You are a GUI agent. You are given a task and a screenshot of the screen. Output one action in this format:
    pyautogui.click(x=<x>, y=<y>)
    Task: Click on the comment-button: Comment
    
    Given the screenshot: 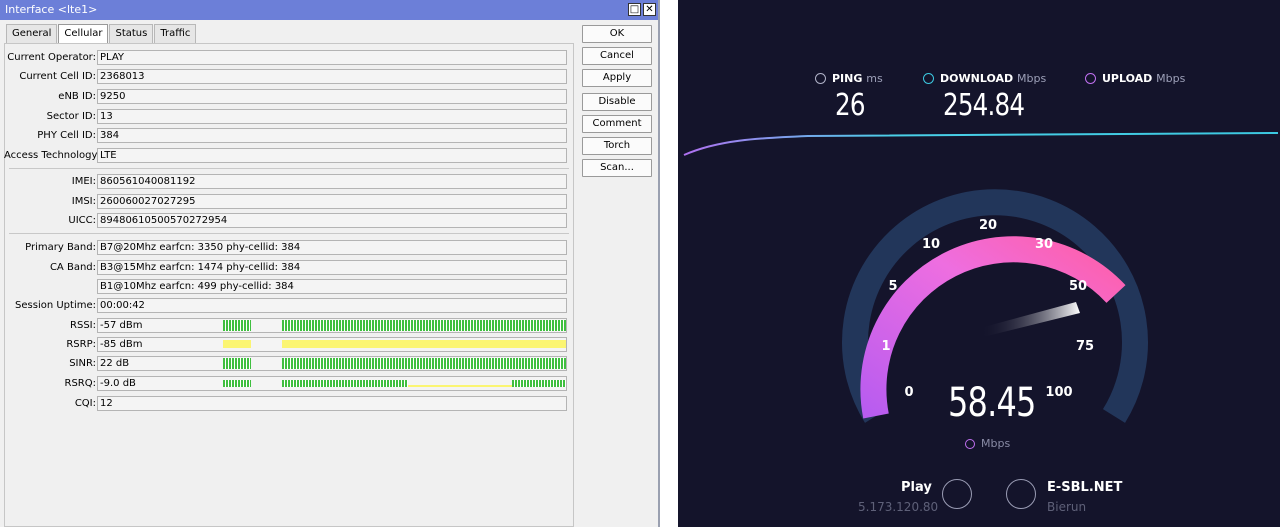 What is the action you would take?
    pyautogui.click(x=617, y=124)
    